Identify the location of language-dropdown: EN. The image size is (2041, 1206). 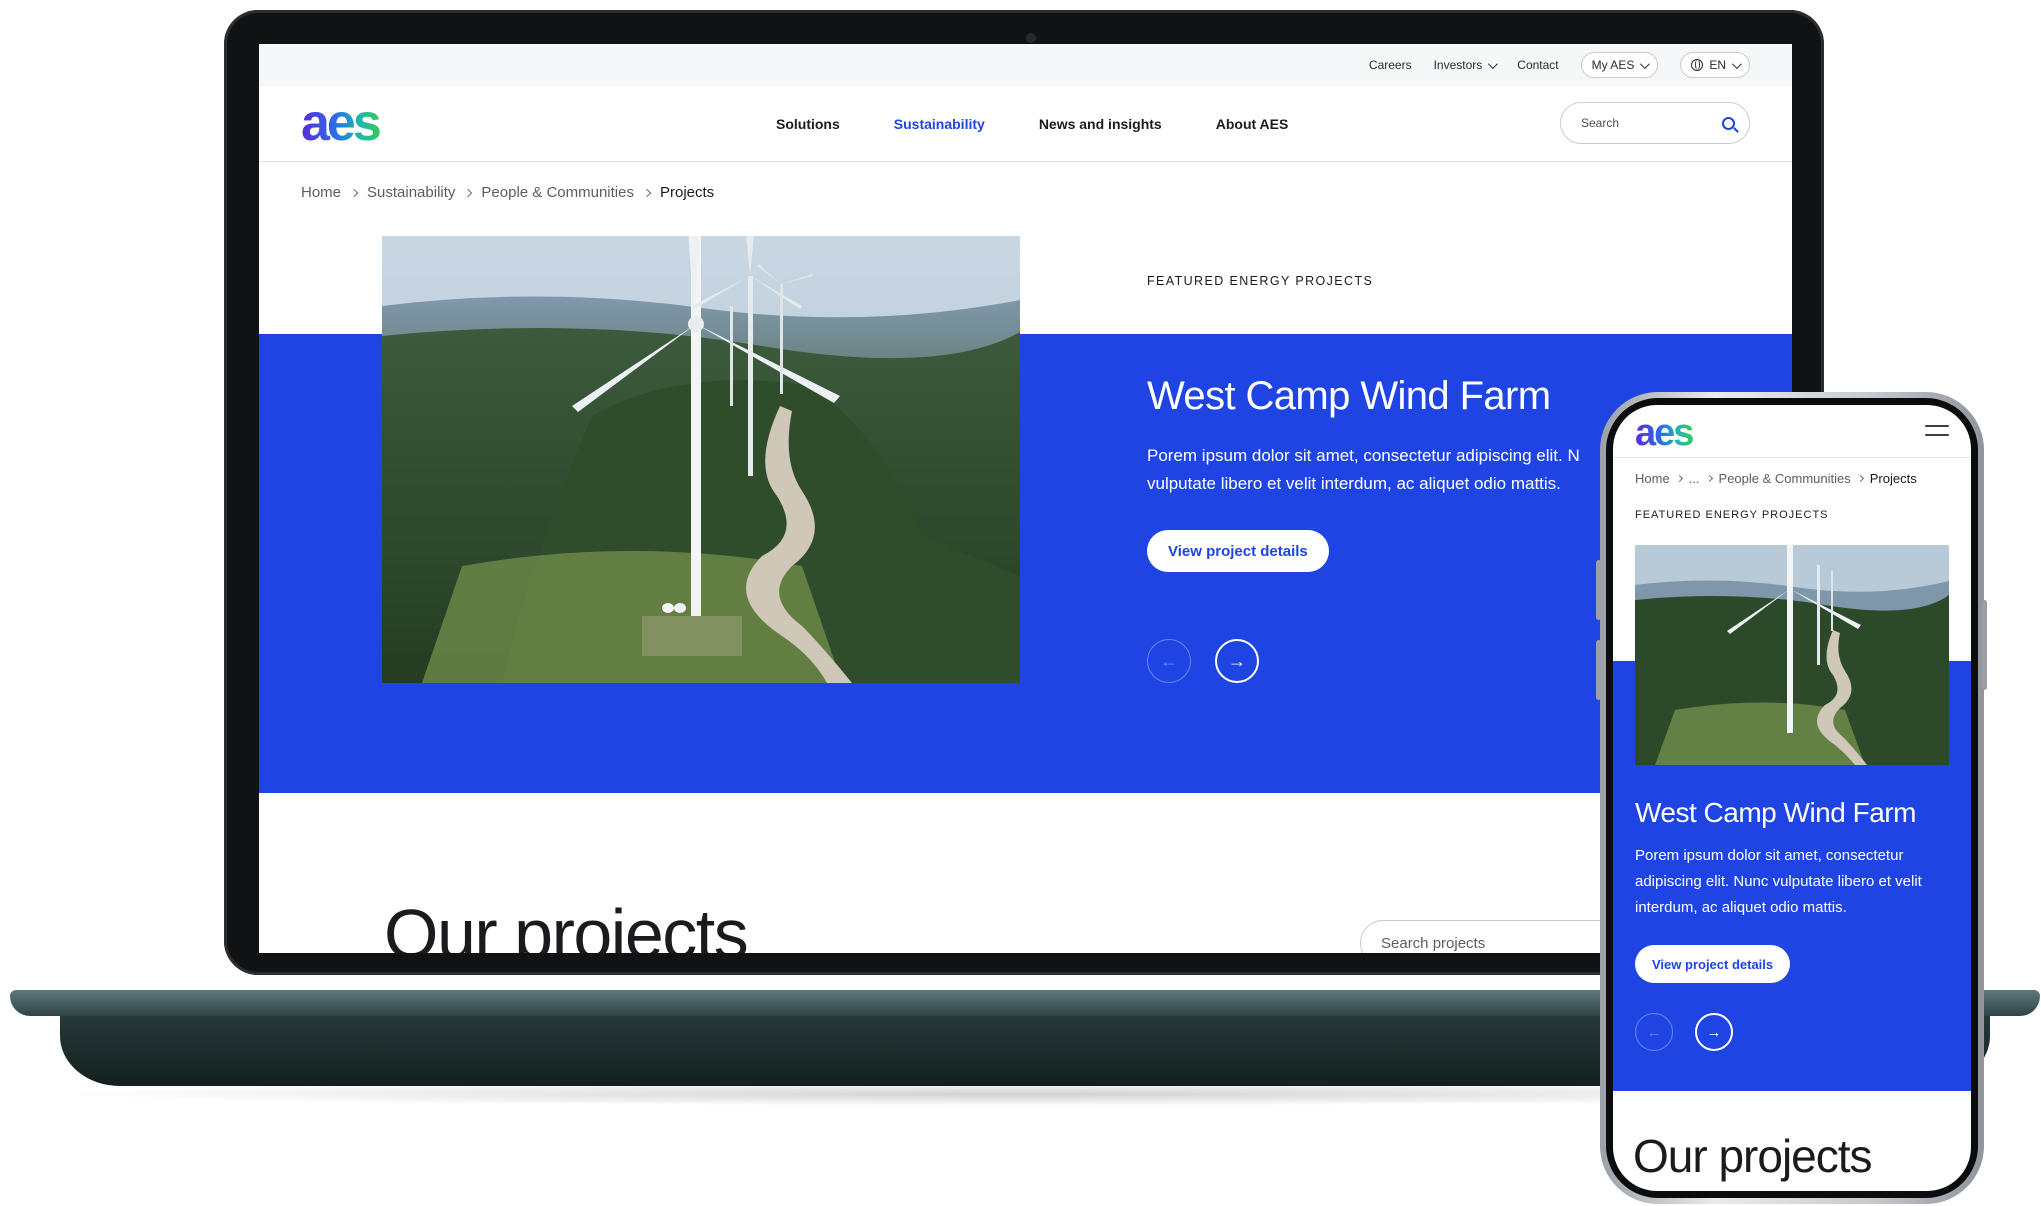
(1715, 65).